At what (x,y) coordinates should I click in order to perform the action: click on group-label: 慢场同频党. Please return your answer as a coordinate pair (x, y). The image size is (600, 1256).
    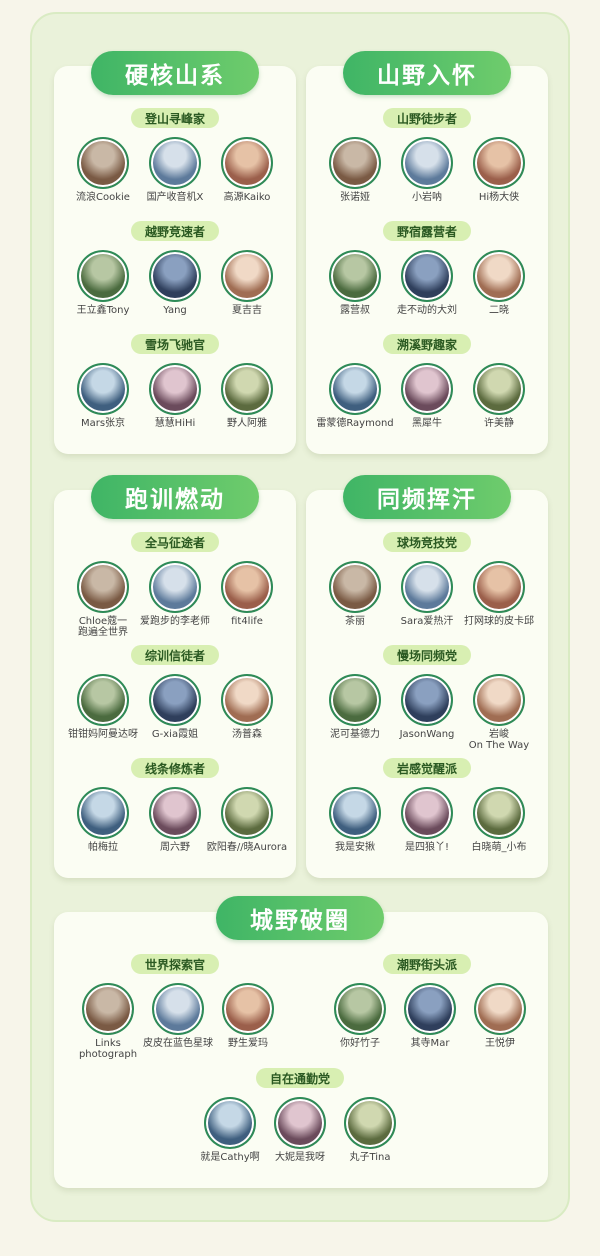
    Looking at the image, I should click on (427, 655).